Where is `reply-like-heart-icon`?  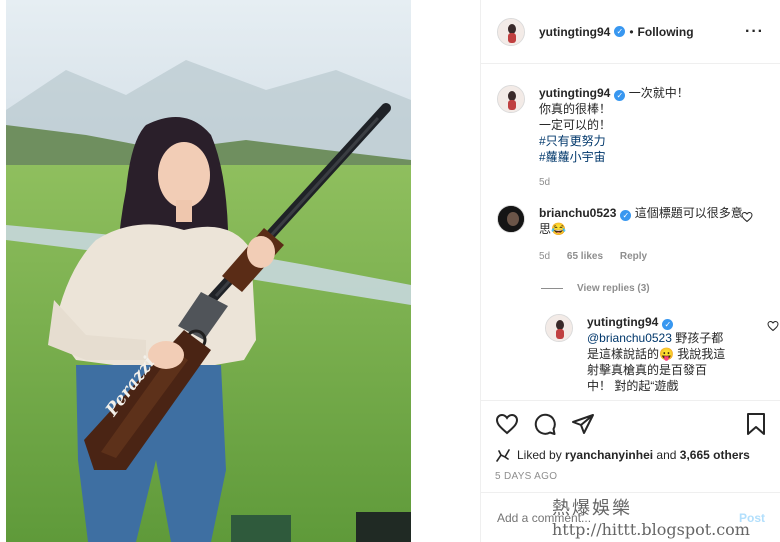
reply-like-heart-icon is located at coordinates (773, 326).